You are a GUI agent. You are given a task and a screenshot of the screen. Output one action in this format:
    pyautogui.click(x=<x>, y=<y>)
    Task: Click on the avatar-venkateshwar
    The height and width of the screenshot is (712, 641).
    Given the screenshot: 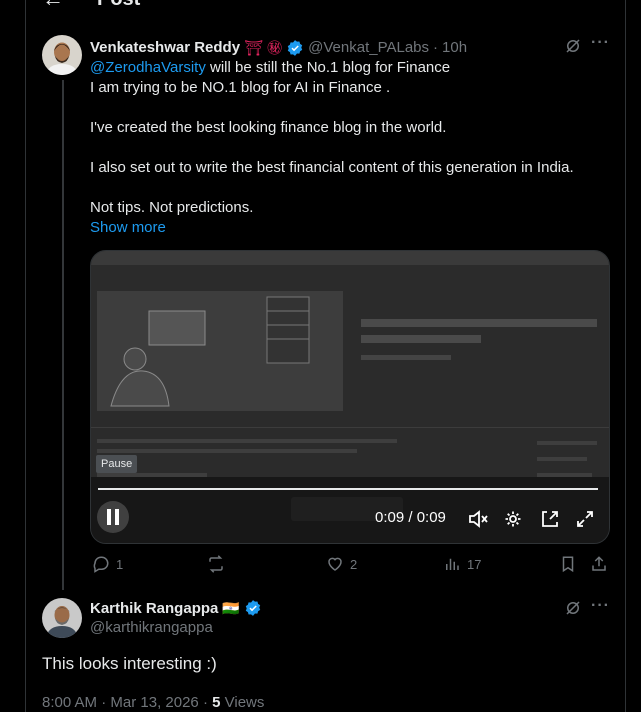 What is the action you would take?
    pyautogui.click(x=62, y=55)
    